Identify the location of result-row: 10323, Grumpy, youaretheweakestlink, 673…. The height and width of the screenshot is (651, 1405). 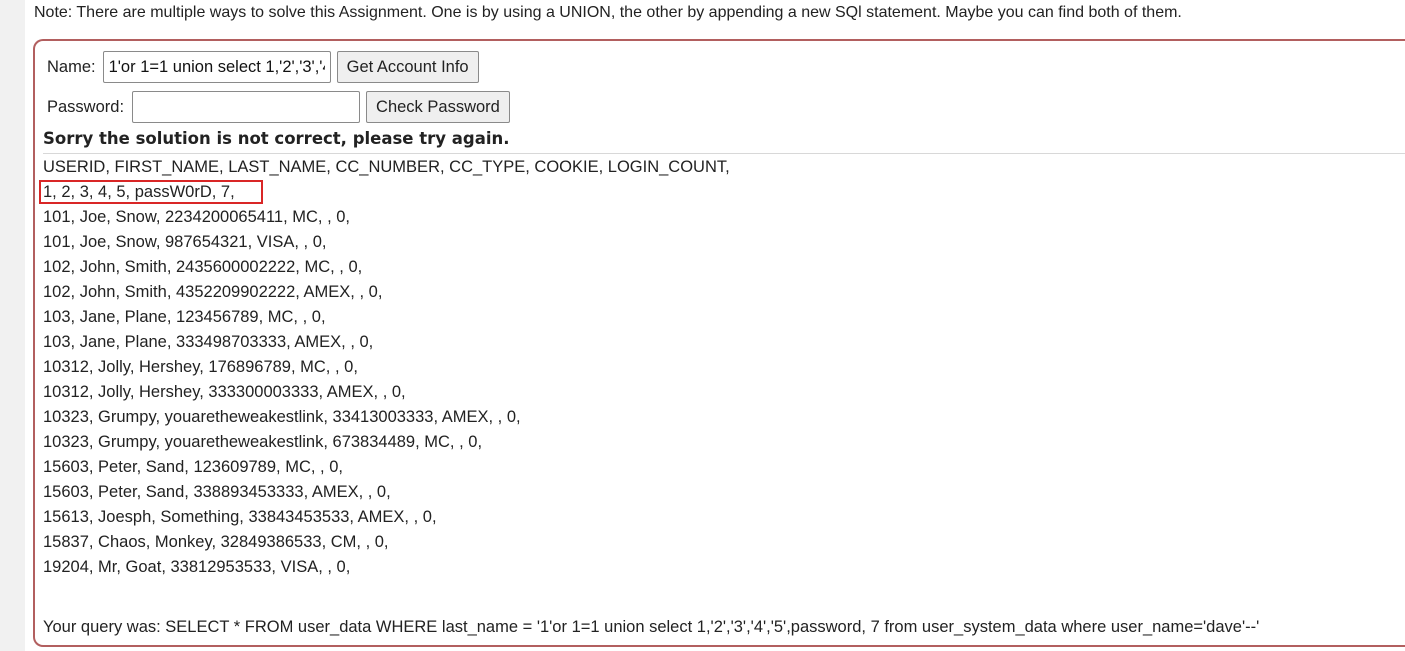
(263, 442).